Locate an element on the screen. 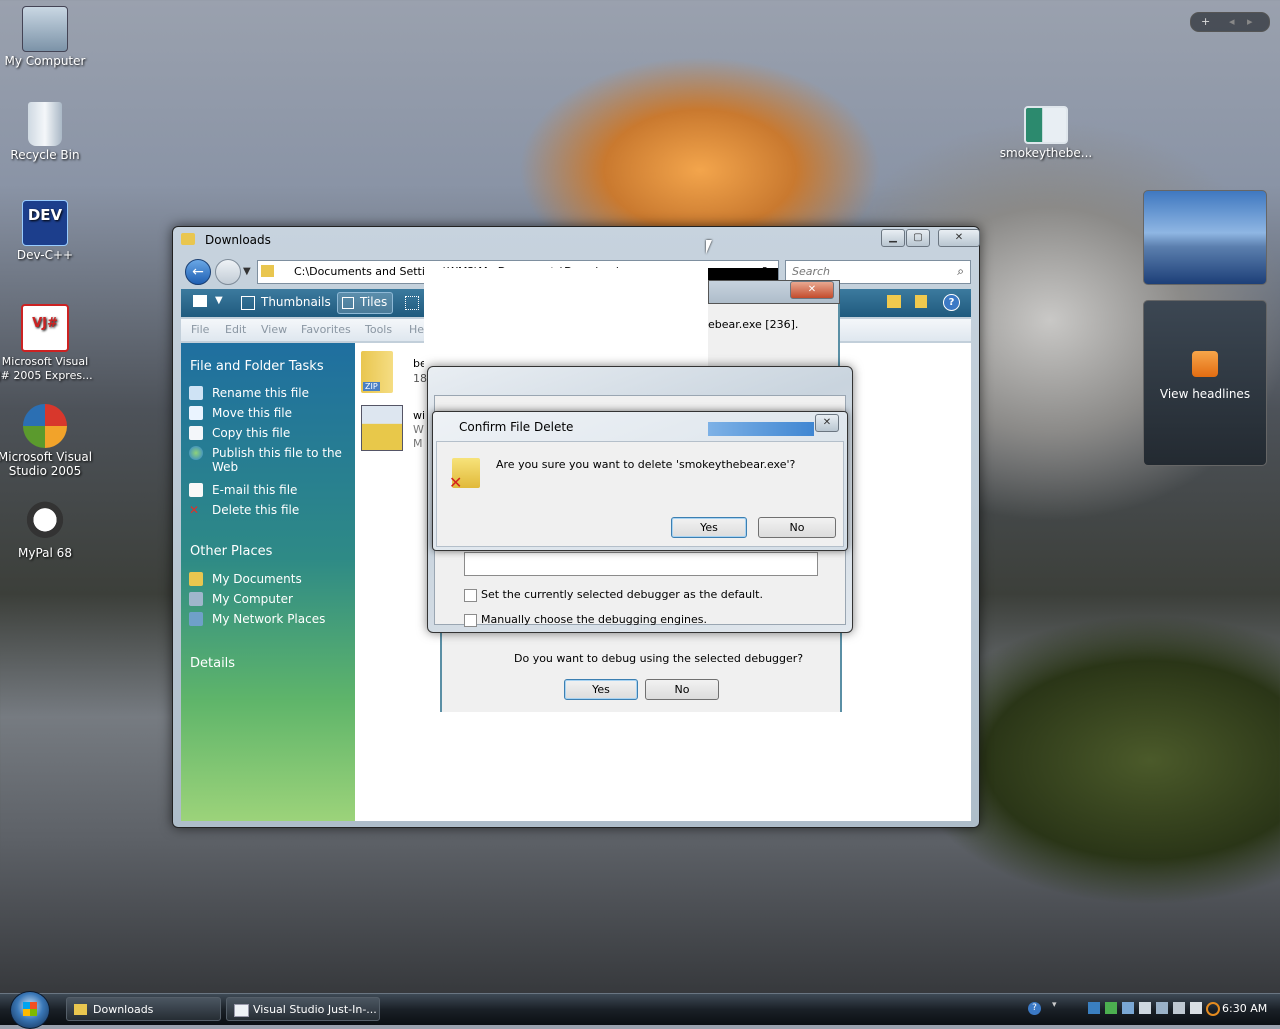 This screenshot has height=1029, width=1280. close-button: ✕ is located at coordinates (959, 238).